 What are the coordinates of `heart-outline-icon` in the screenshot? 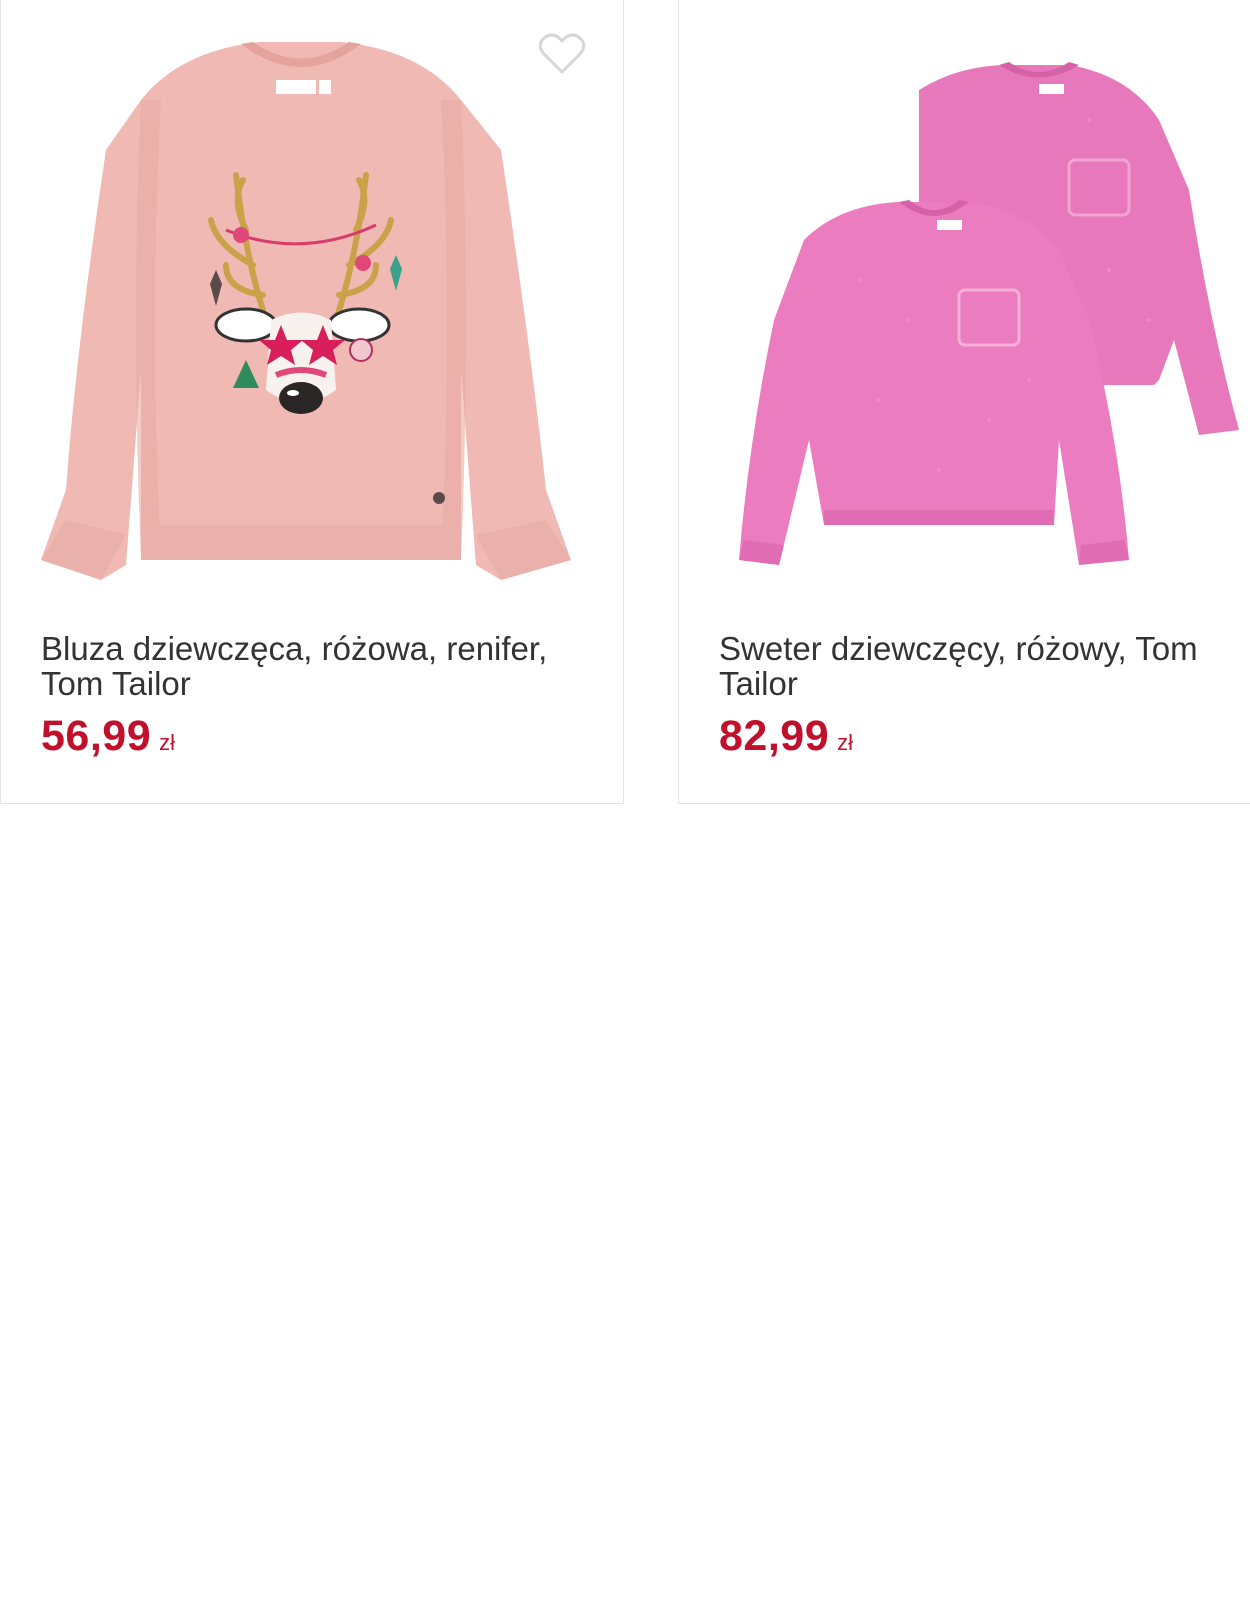 It's located at (562, 53).